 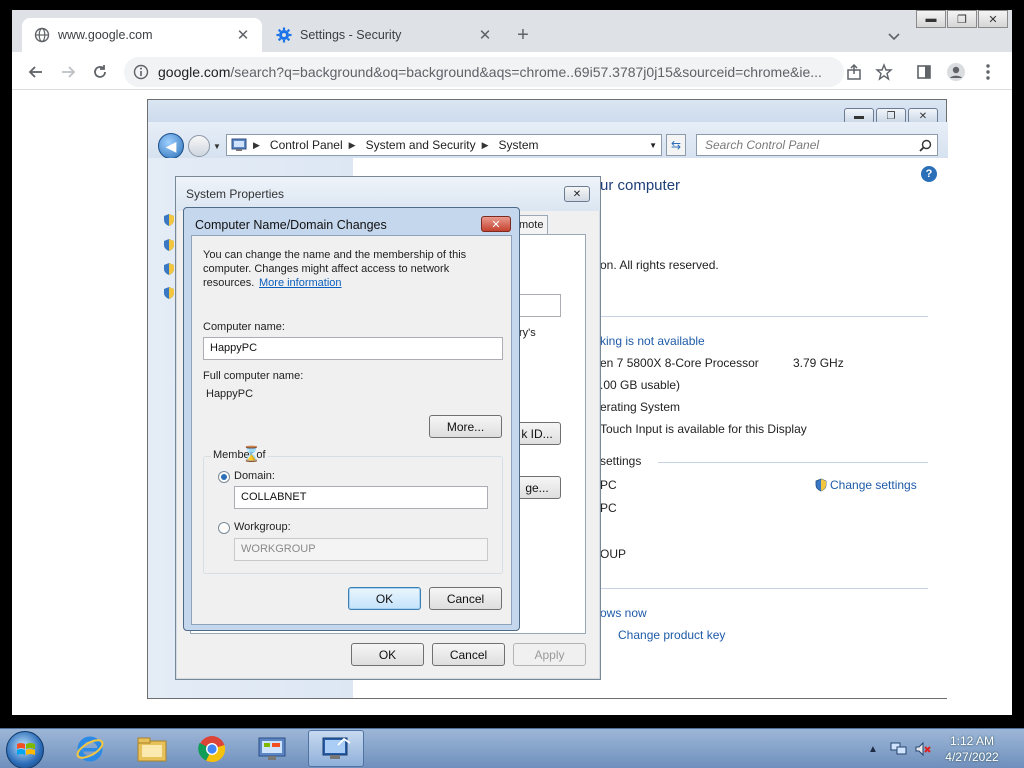 What do you see at coordinates (613, 554) in the screenshot?
I see `workgroup-value: OUP` at bounding box center [613, 554].